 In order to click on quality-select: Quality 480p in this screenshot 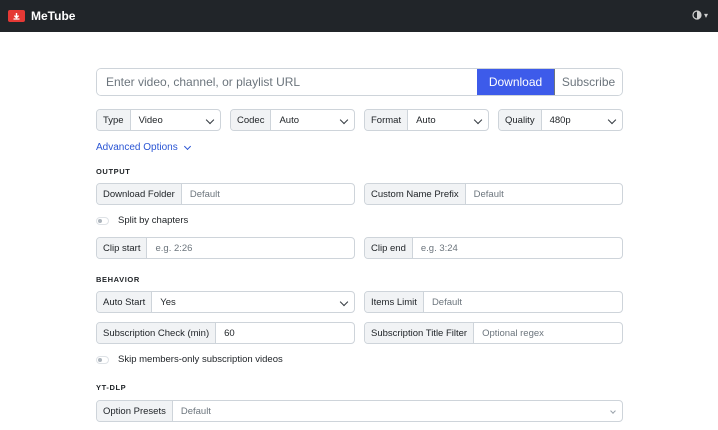, I will do `click(560, 120)`.